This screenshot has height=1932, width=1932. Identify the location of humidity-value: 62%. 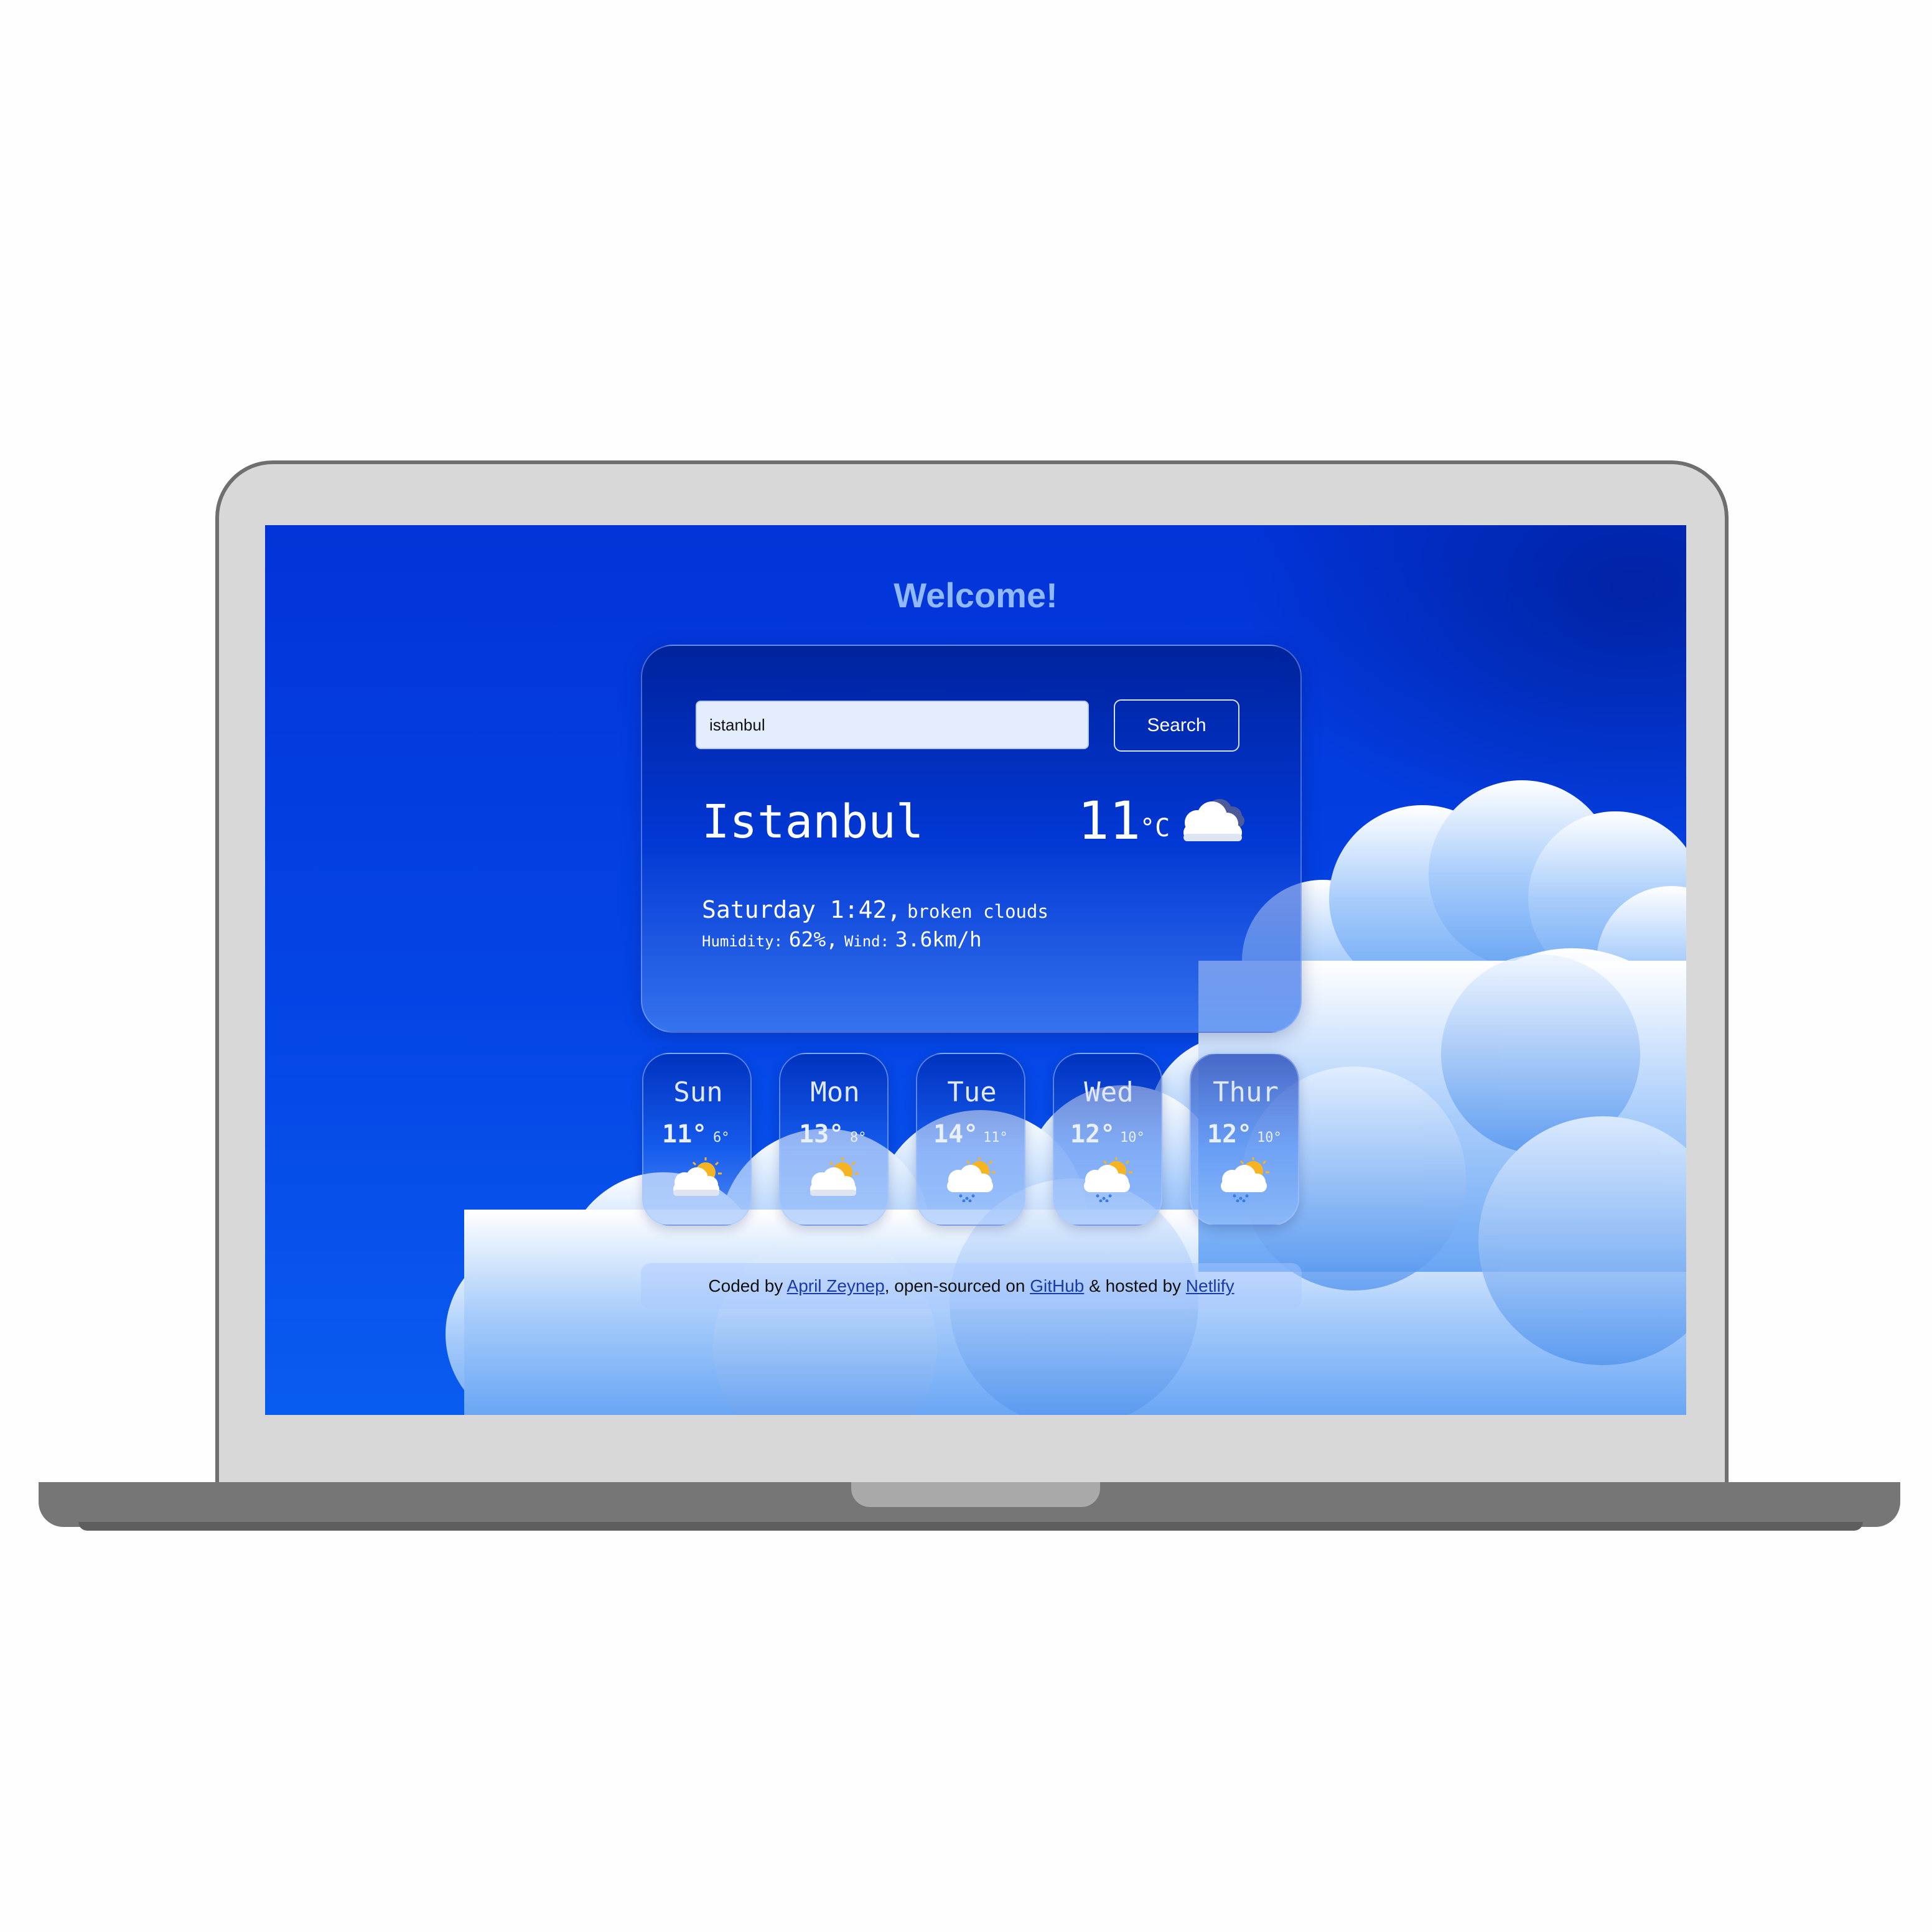
(807, 939).